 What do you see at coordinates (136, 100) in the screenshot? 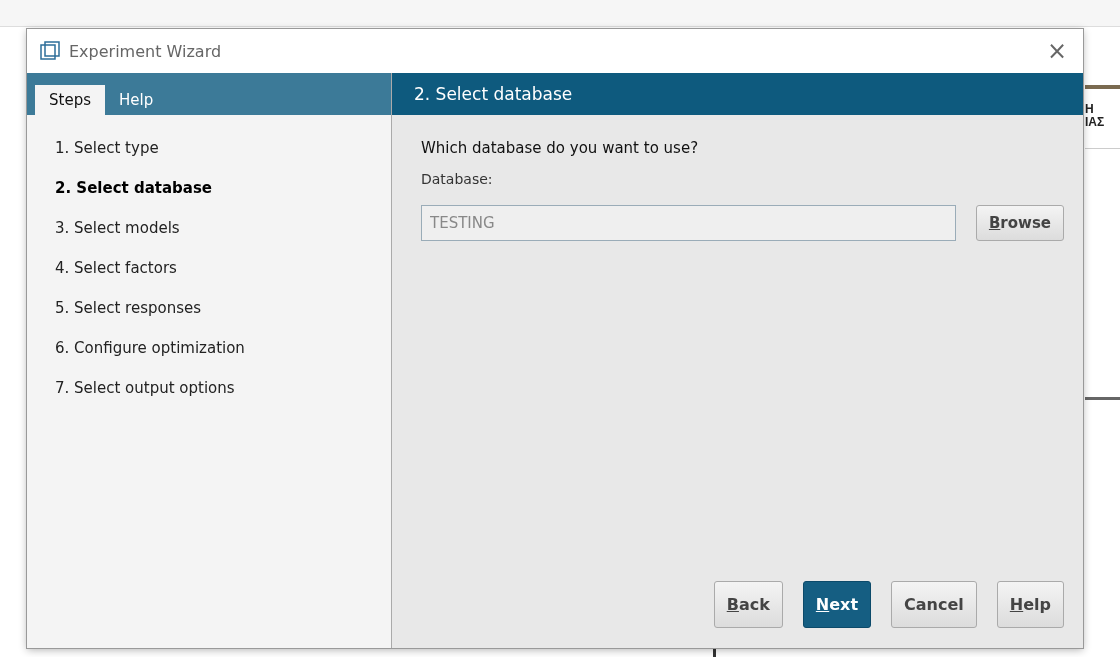
I see `sidebar-tab: Help` at bounding box center [136, 100].